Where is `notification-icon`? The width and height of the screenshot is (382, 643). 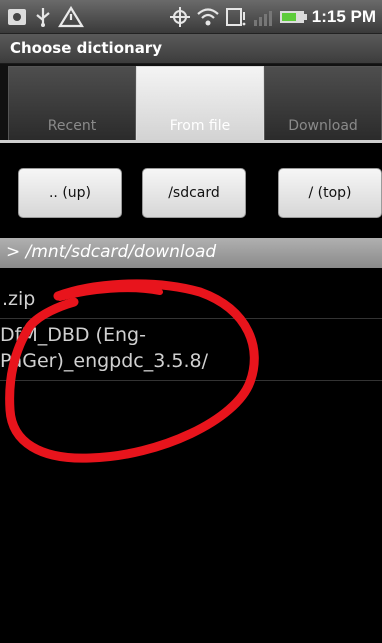
notification-icon is located at coordinates (236, 17).